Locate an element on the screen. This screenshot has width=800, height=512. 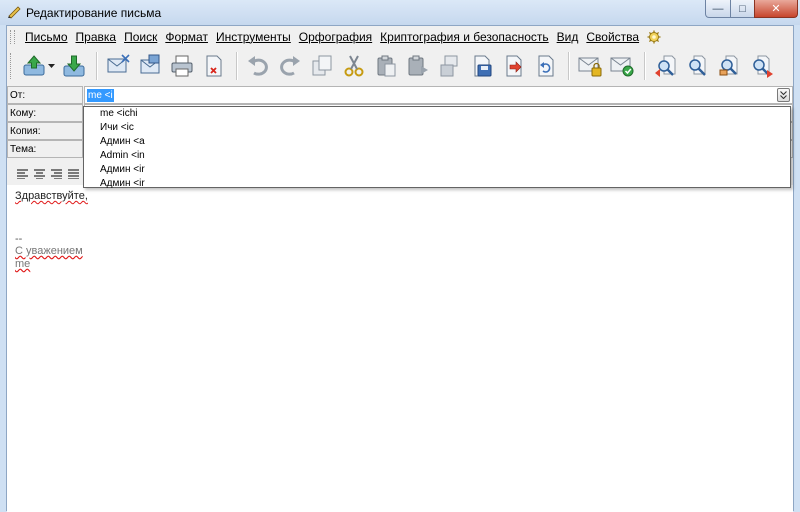
find-icon is located at coordinates (697, 65).